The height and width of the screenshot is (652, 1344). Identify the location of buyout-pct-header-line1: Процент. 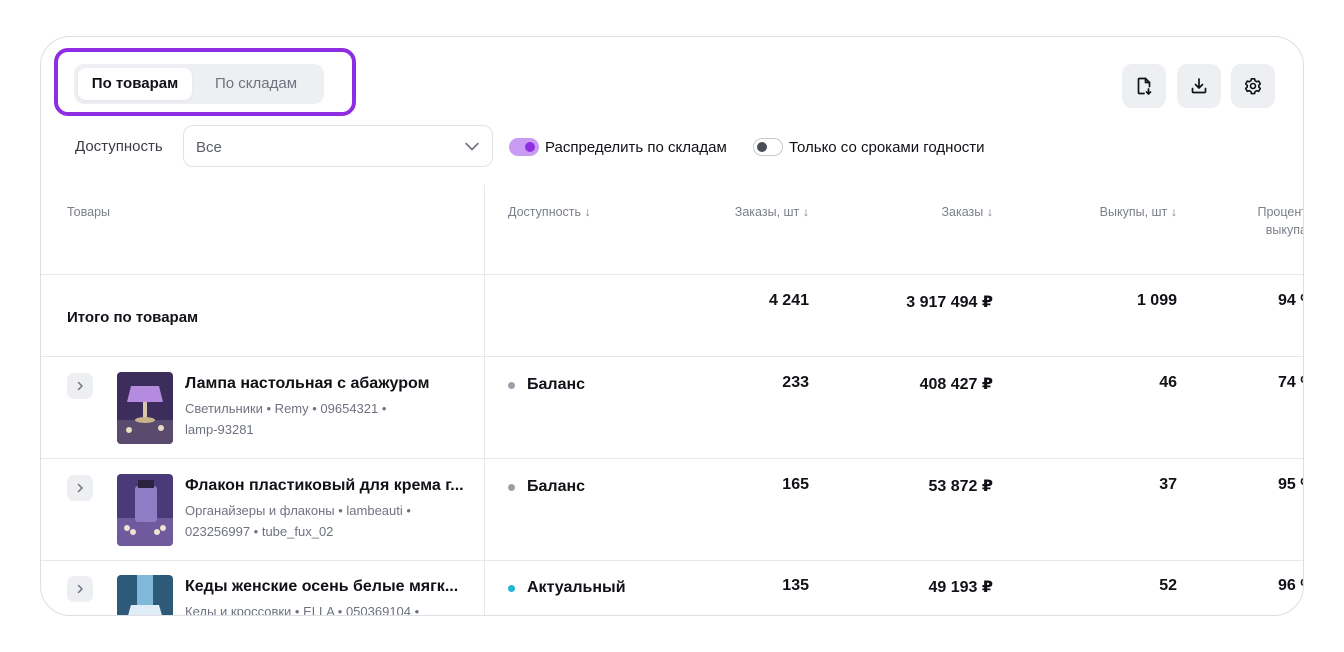
(1280, 212).